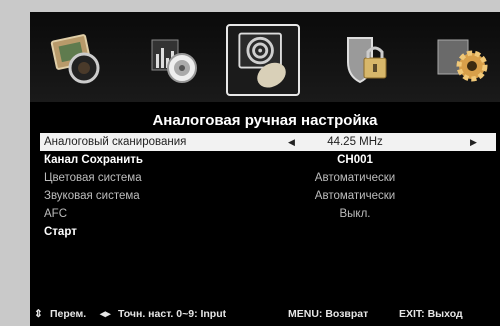 The width and height of the screenshot is (500, 326). What do you see at coordinates (78, 60) in the screenshot?
I see `picture-icon` at bounding box center [78, 60].